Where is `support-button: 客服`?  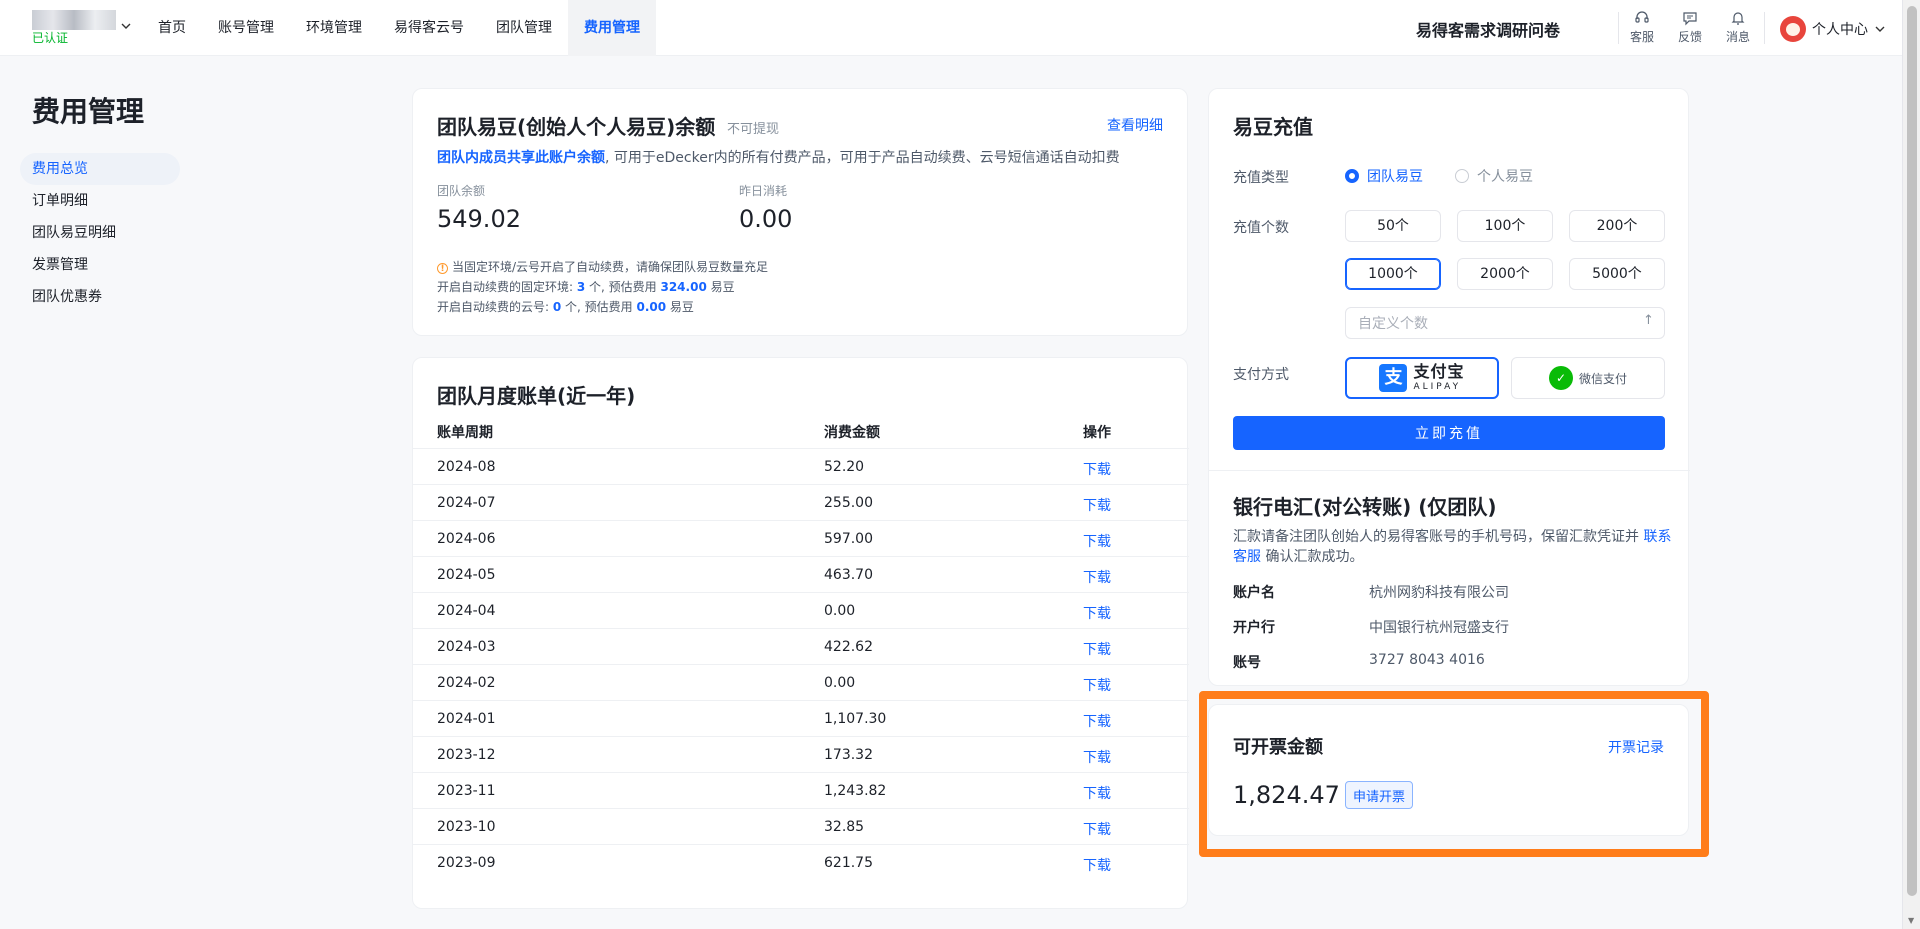 support-button: 客服 is located at coordinates (1642, 27).